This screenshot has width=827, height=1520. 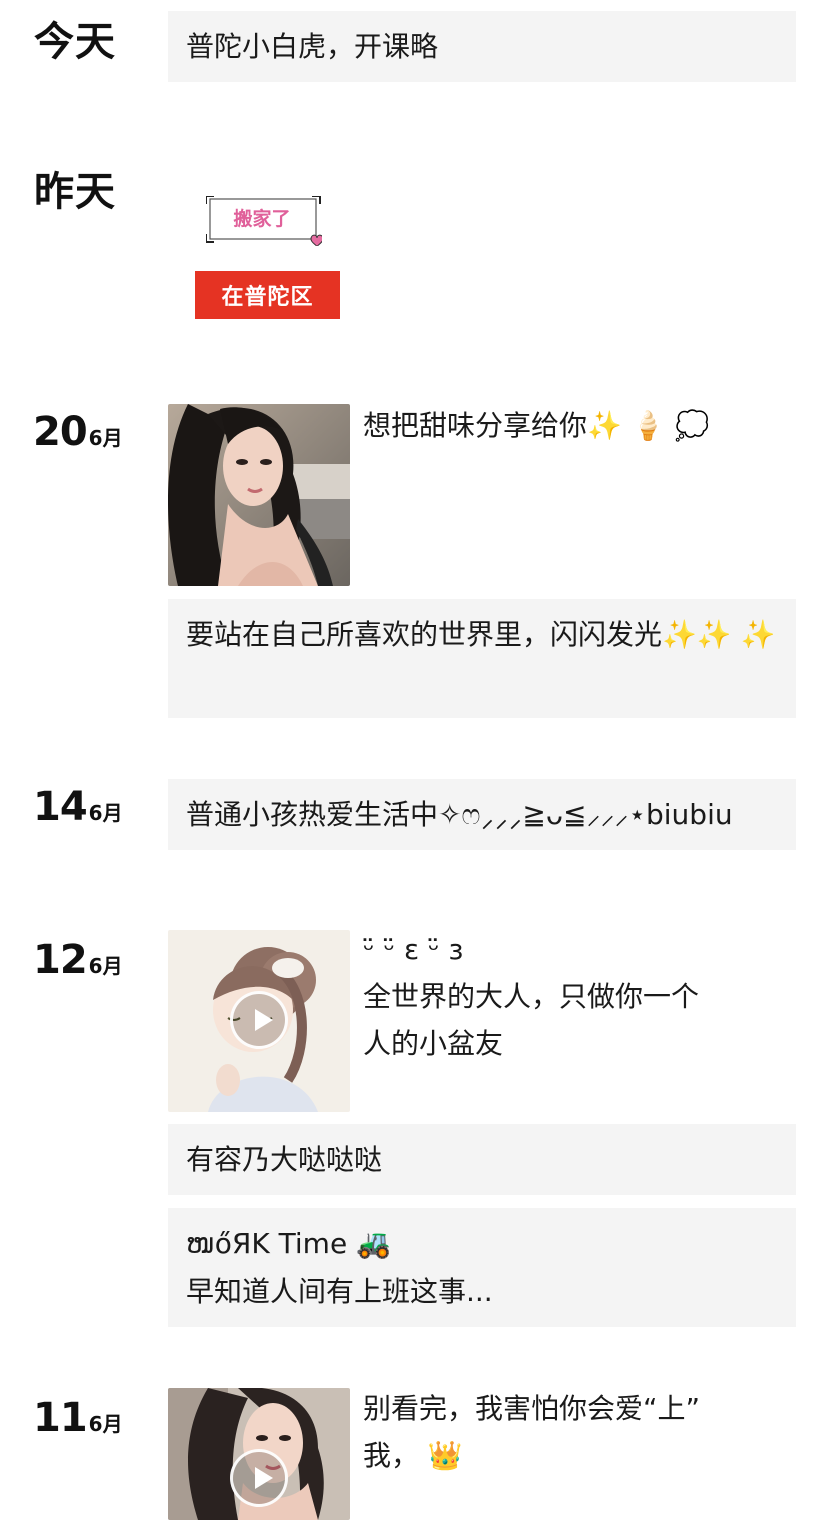 What do you see at coordinates (433, 1043) in the screenshot?
I see `caption-line-3: 人的小盆友` at bounding box center [433, 1043].